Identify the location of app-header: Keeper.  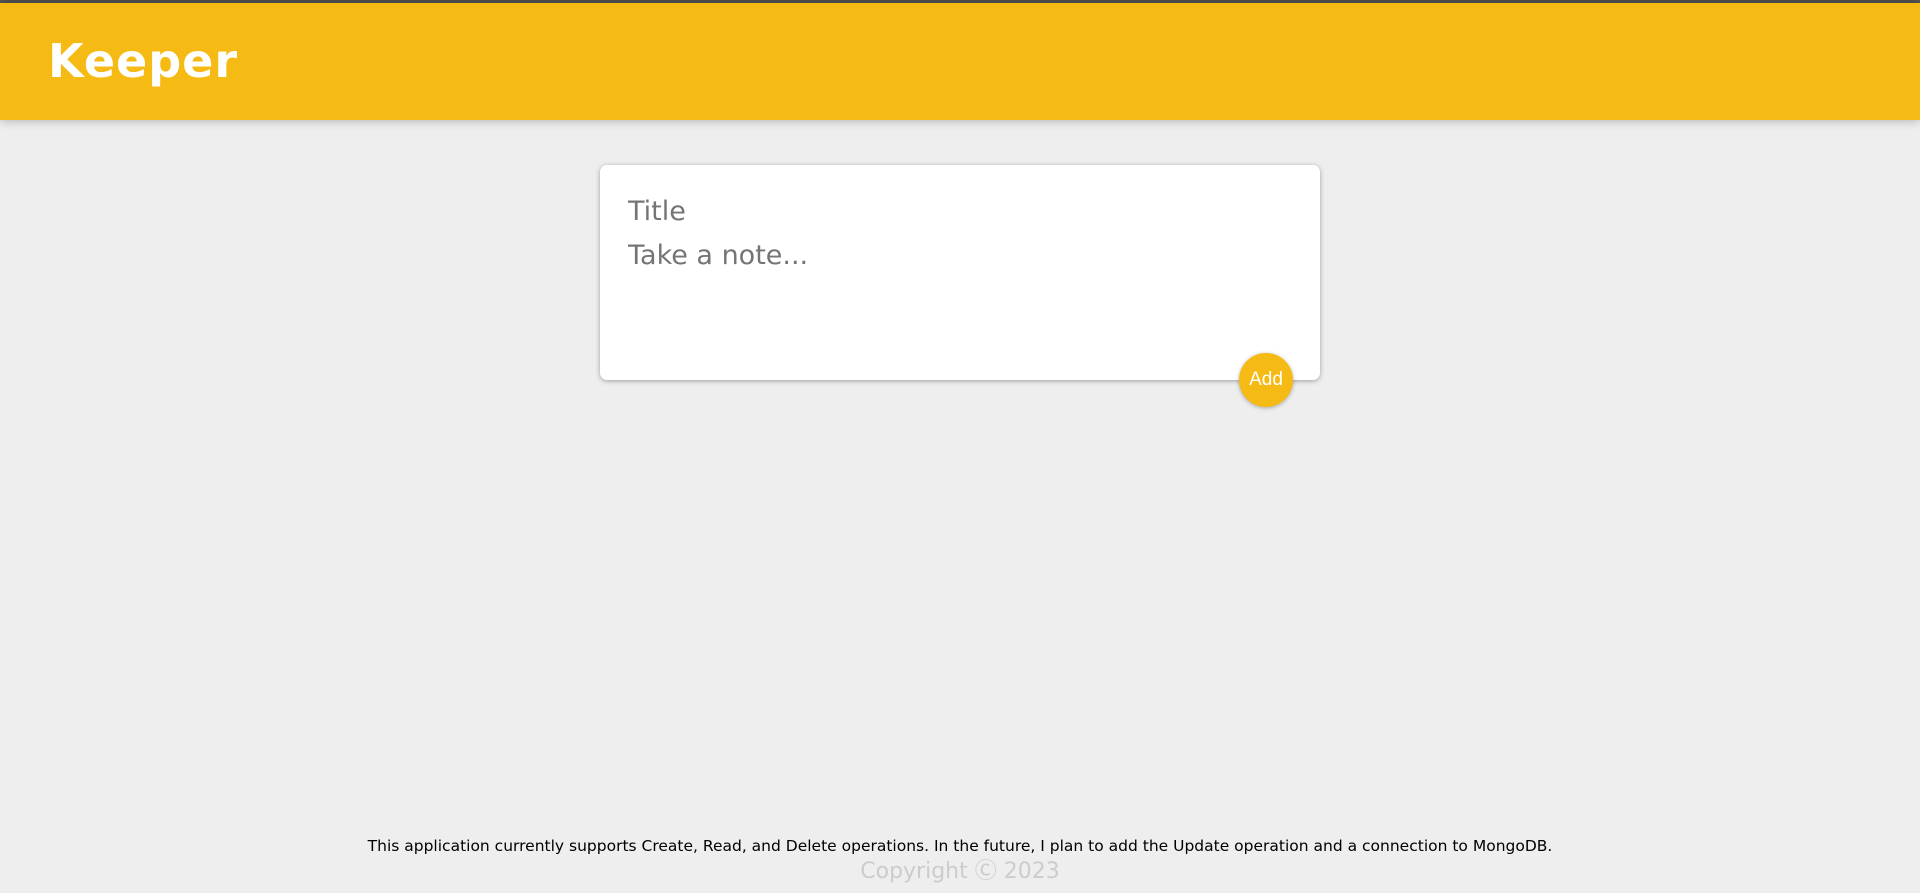
(960, 61).